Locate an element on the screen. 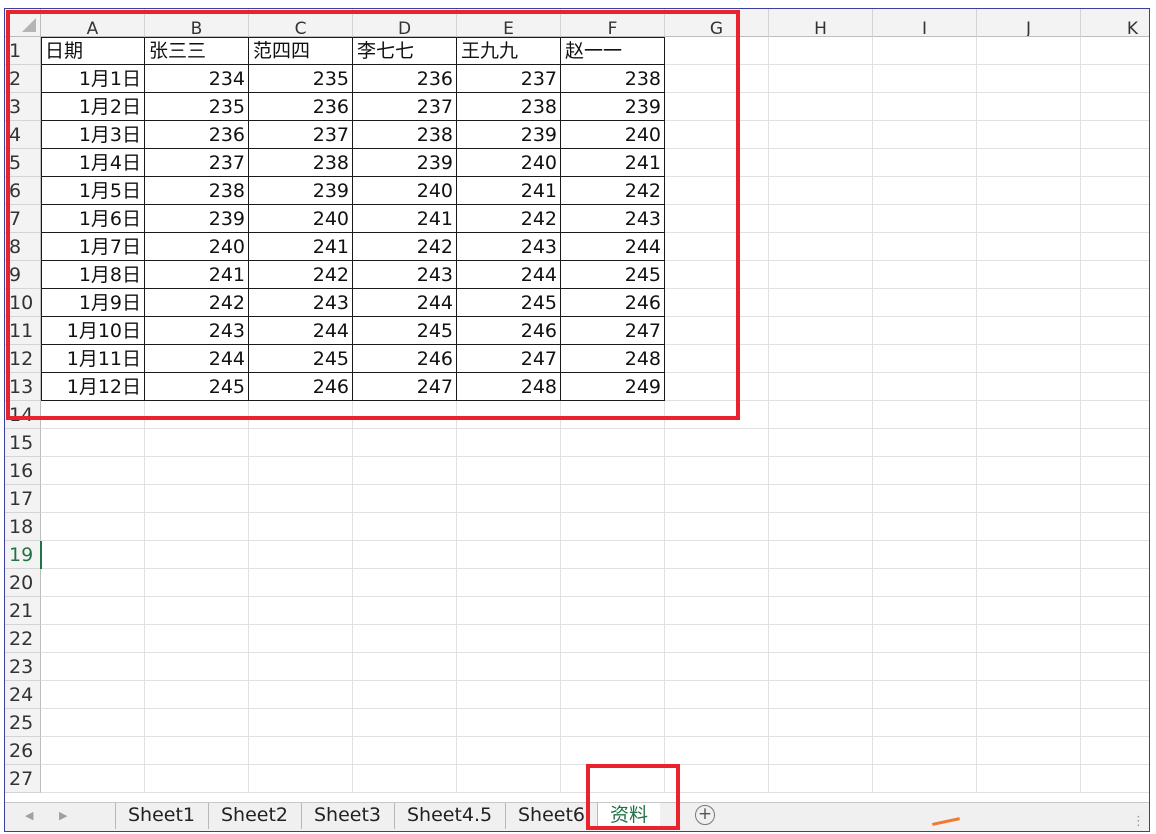 The height and width of the screenshot is (834, 1156). cell-i10 is located at coordinates (925, 303).